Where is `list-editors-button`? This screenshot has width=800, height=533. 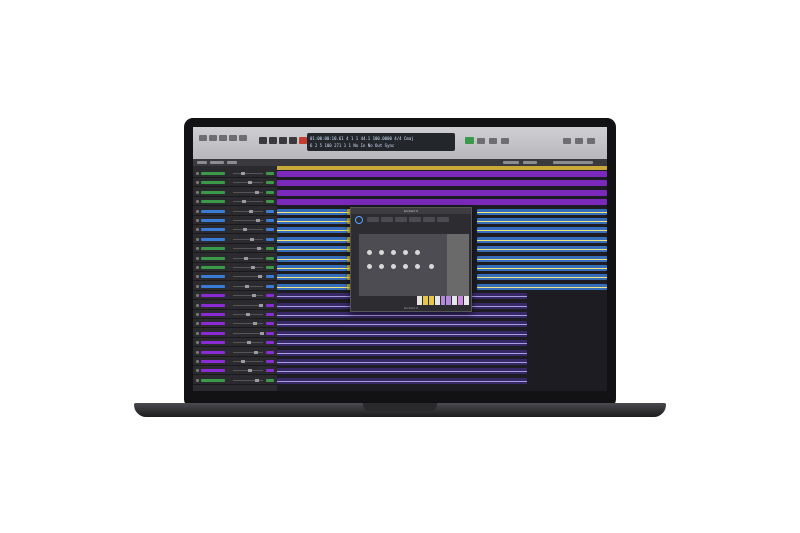 list-editors-button is located at coordinates (567, 141).